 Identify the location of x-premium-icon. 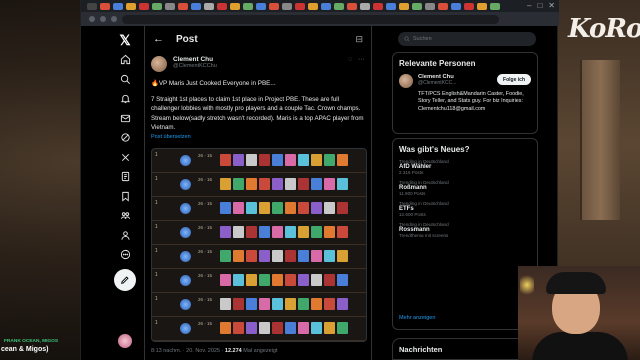
(125, 158).